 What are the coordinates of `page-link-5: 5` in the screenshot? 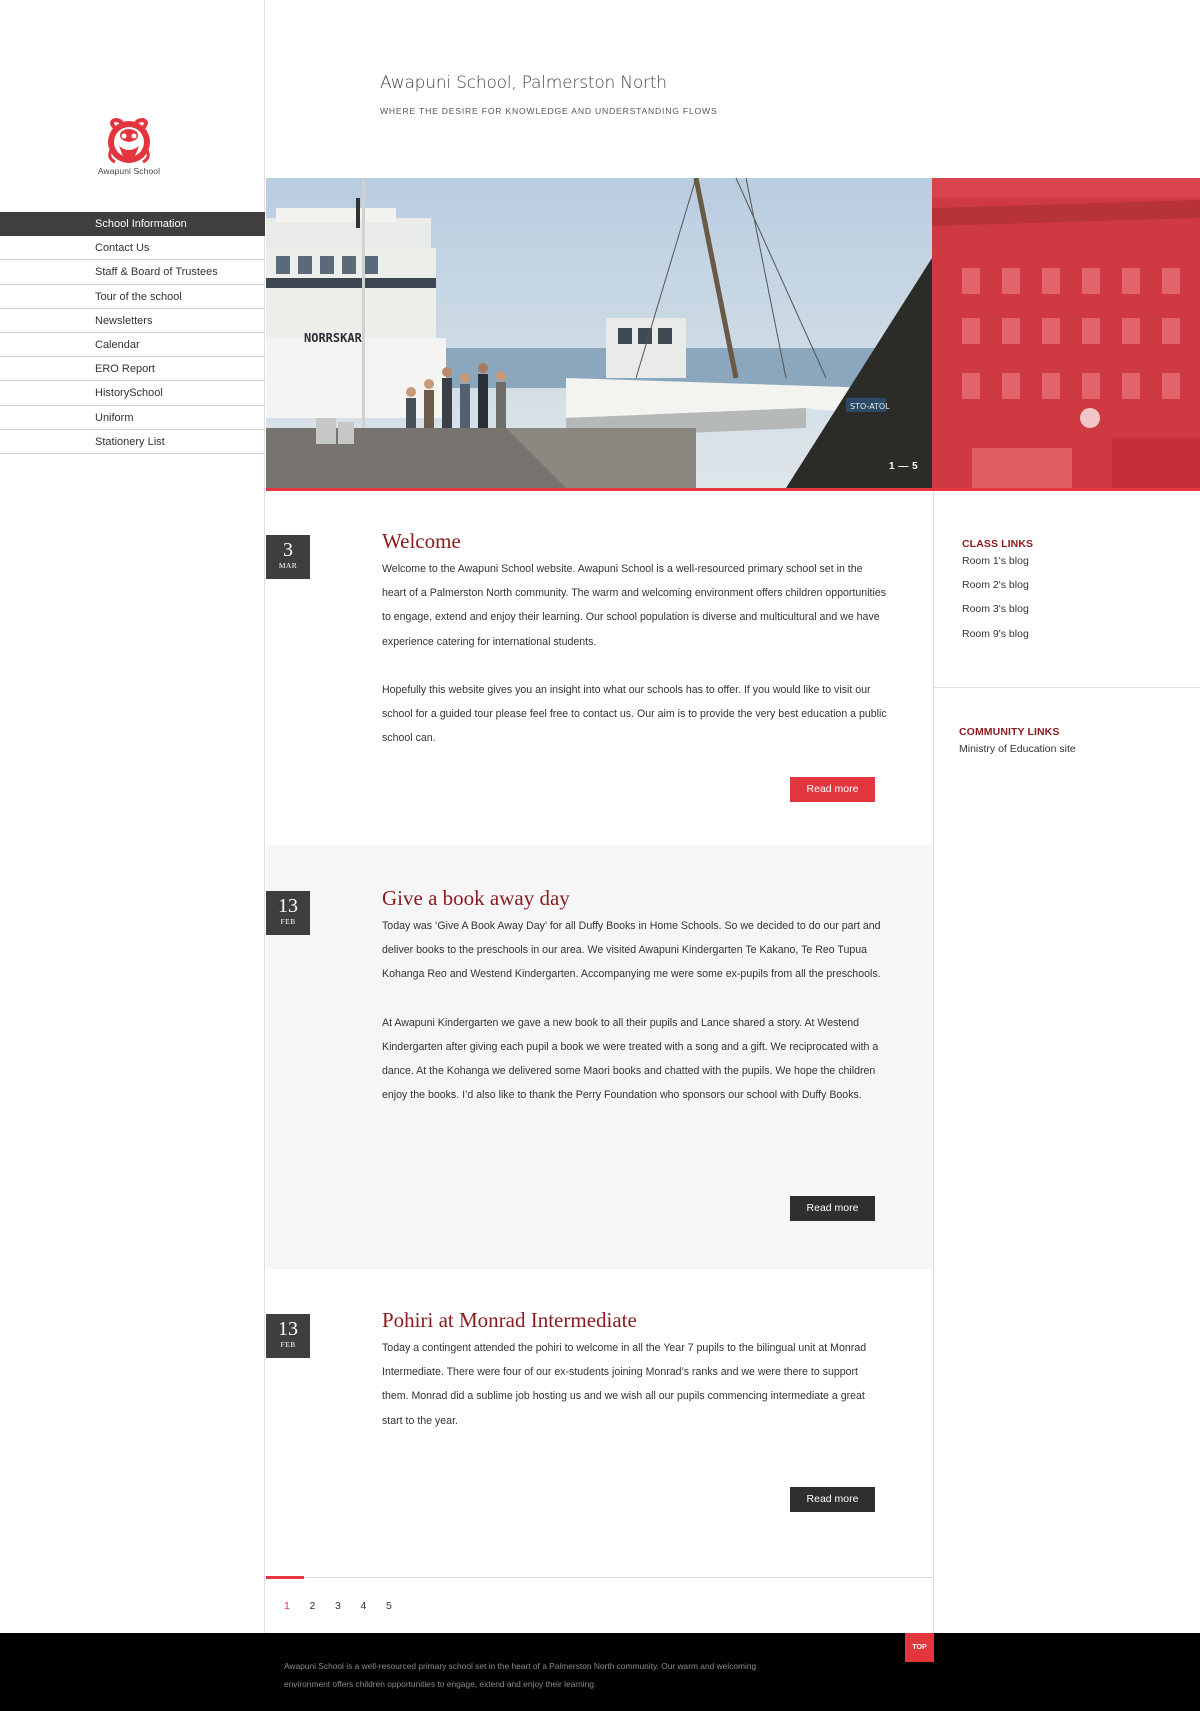 It's located at (399, 1606).